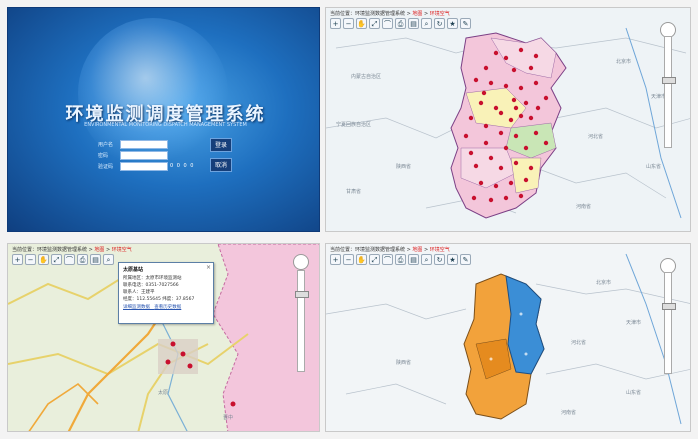 The image size is (698, 439). What do you see at coordinates (106, 167) in the screenshot?
I see `captcha-label: 验证码` at bounding box center [106, 167].